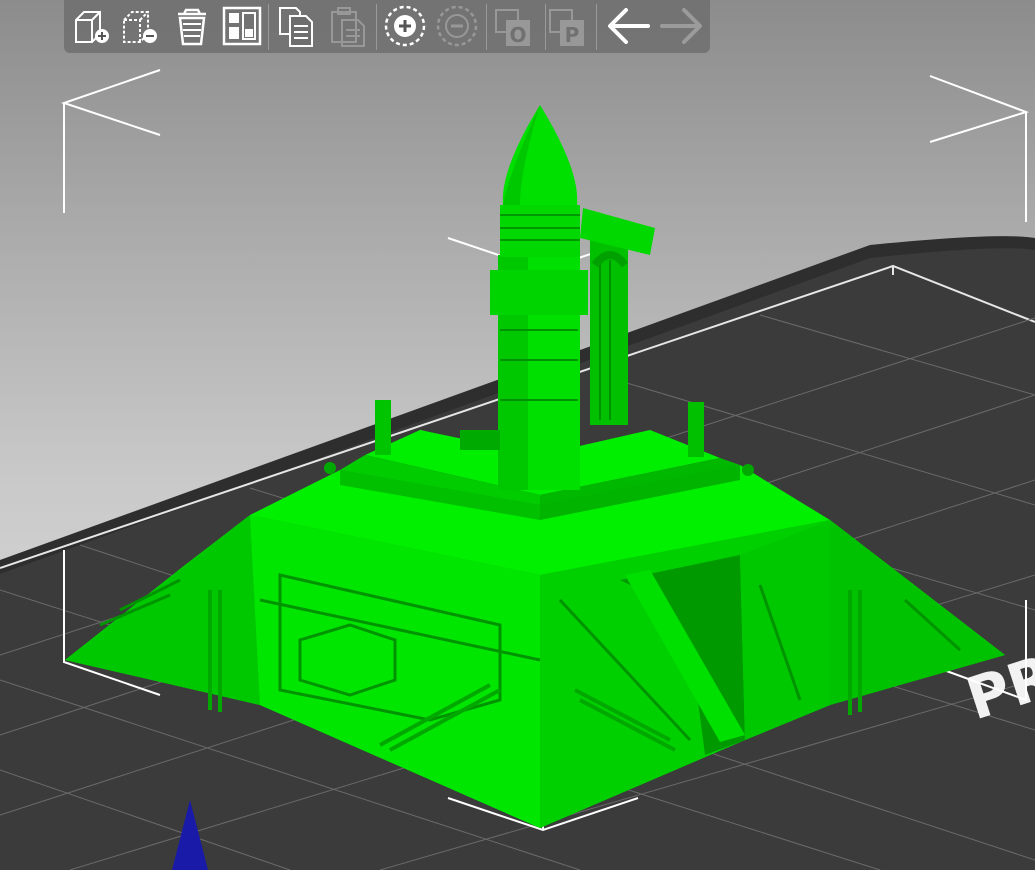  What do you see at coordinates (517, 35) in the screenshot?
I see `split-objects-label: O` at bounding box center [517, 35].